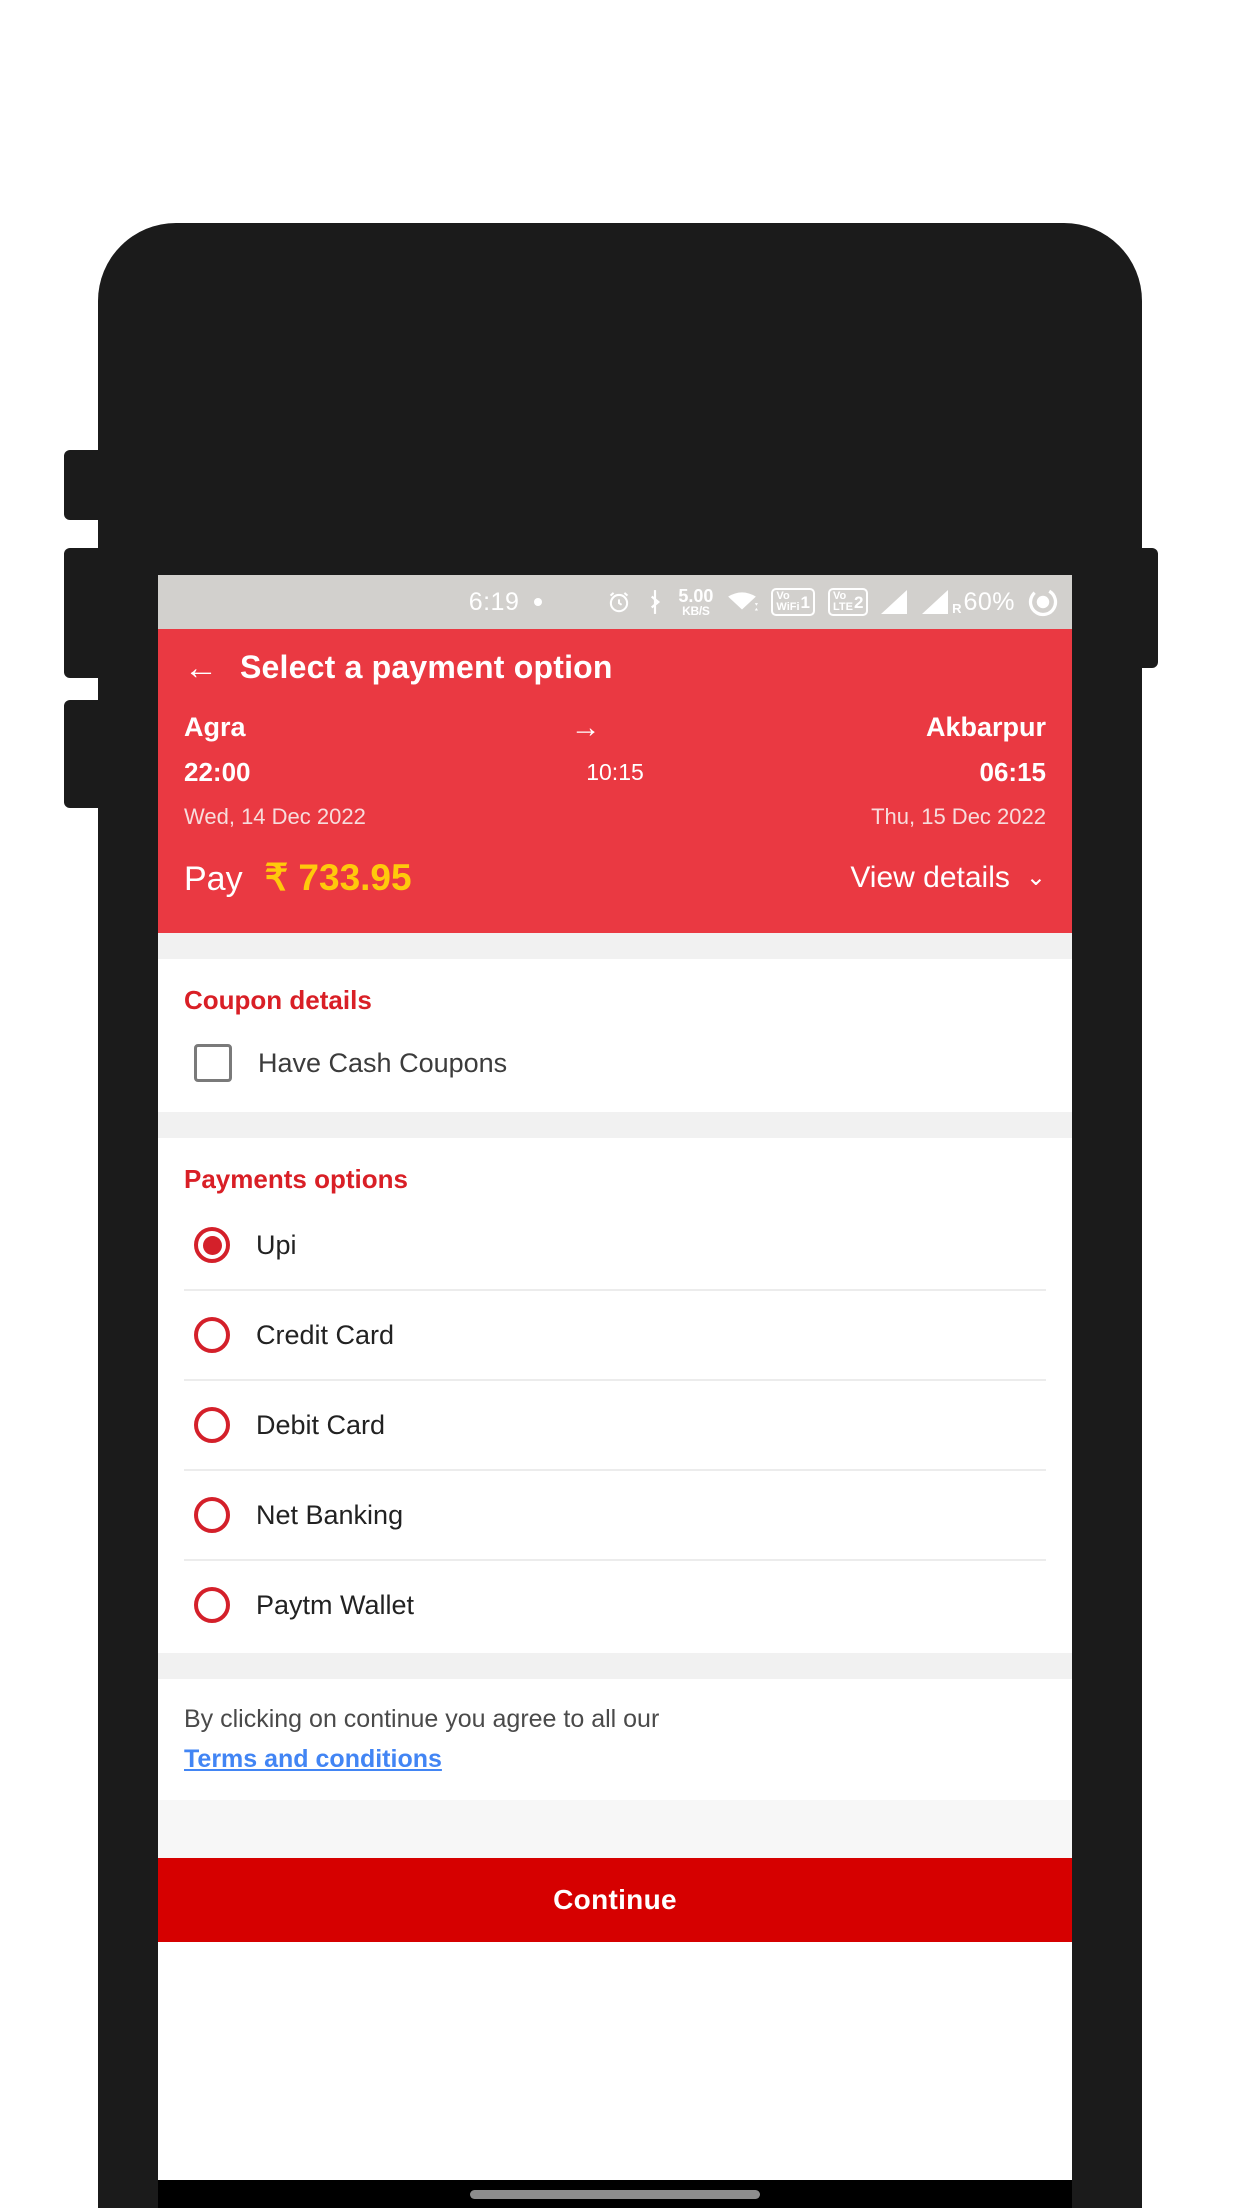  I want to click on arrival-time: 06:15, so click(1013, 772).